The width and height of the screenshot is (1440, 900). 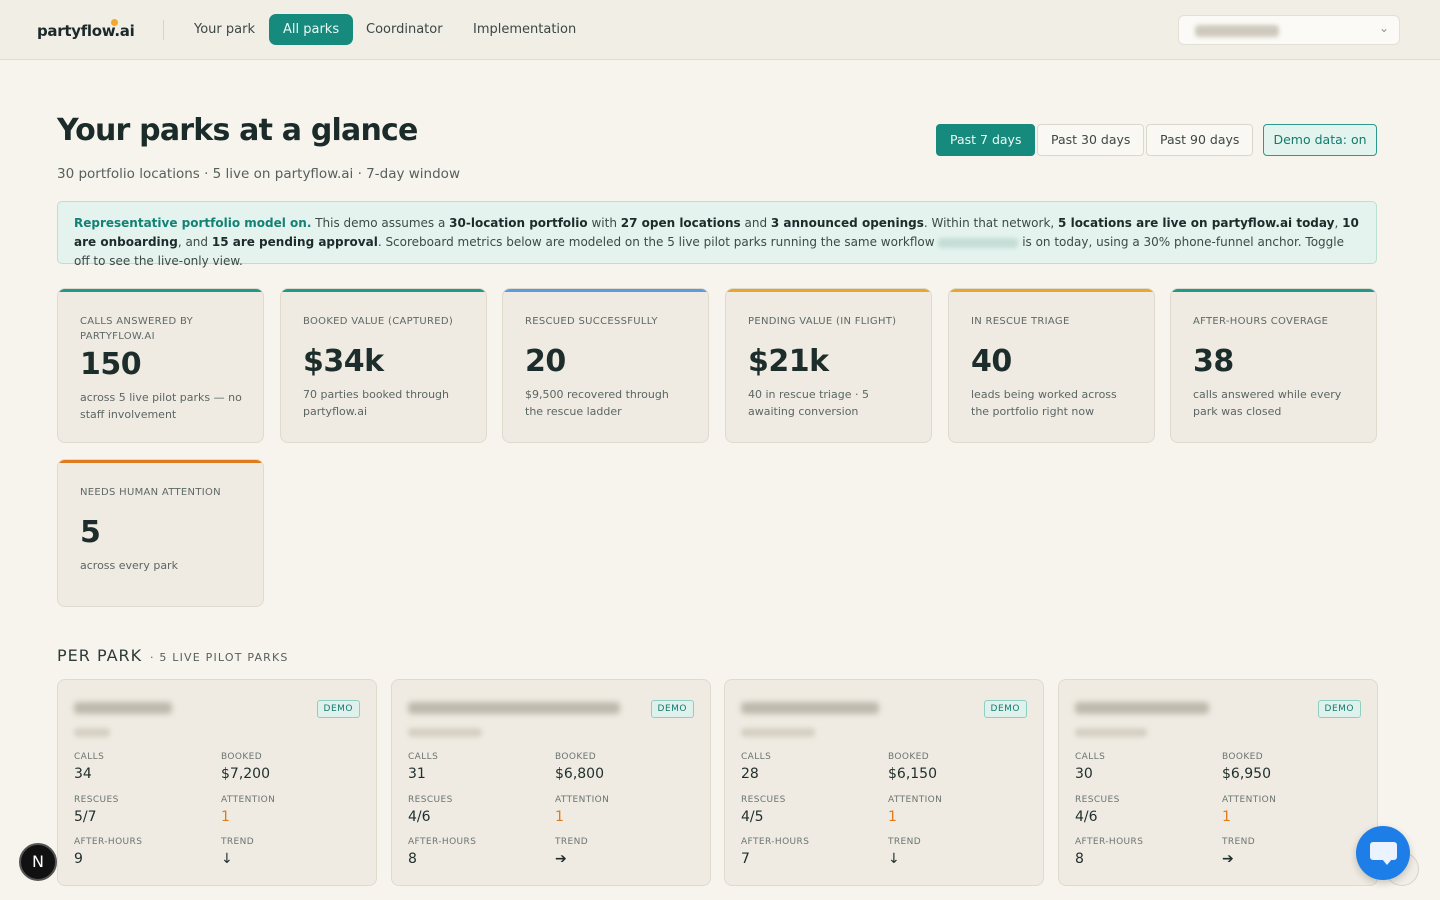 I want to click on chevron-down-icon: ⌄, so click(x=1383, y=28).